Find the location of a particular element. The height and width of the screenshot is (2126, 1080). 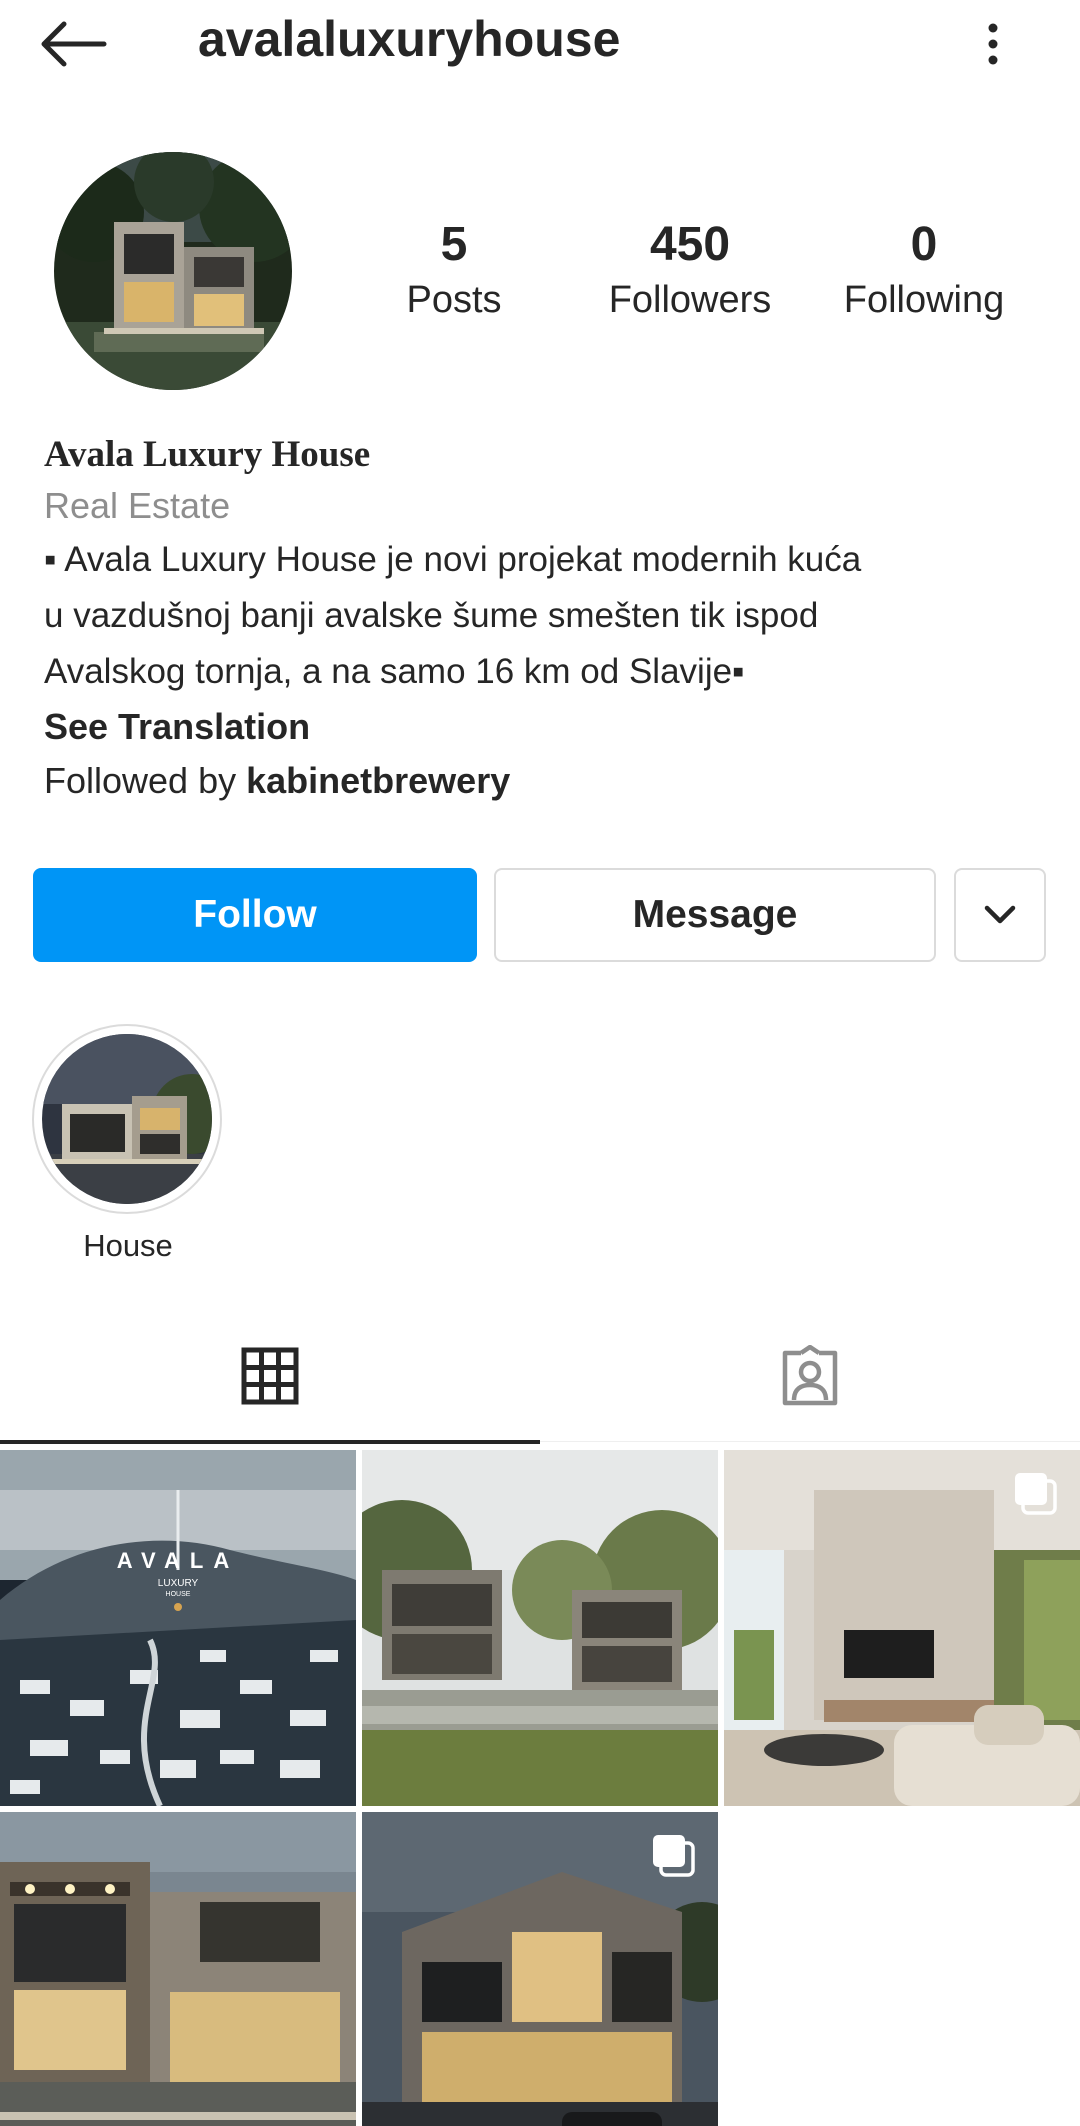

message-button: Message is located at coordinates (715, 915).